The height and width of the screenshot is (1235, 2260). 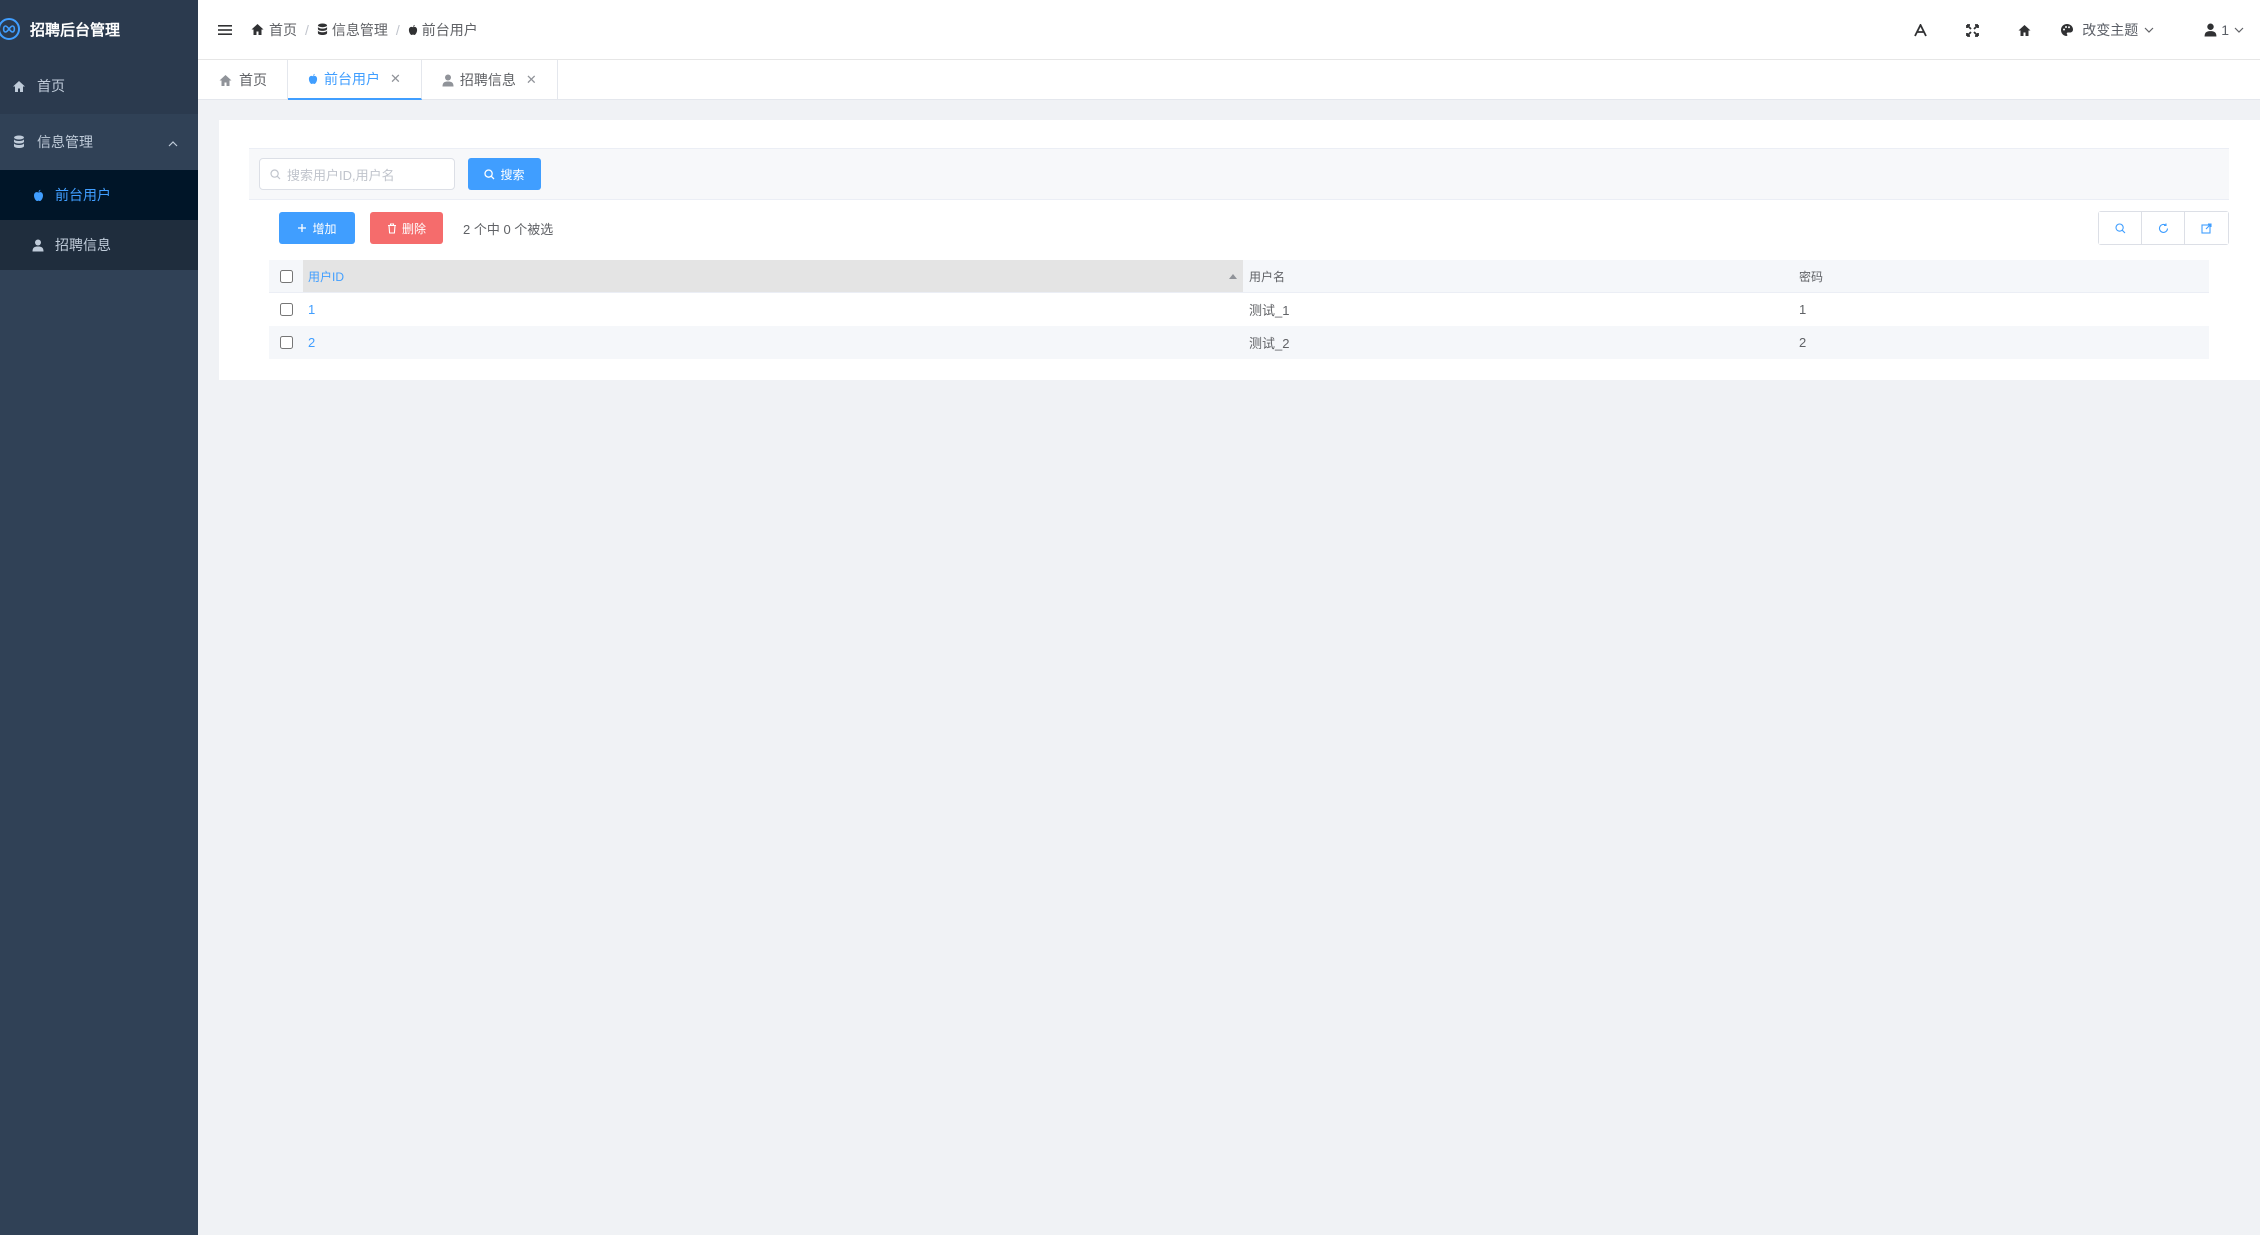 I want to click on add-button: 增加, so click(x=317, y=228).